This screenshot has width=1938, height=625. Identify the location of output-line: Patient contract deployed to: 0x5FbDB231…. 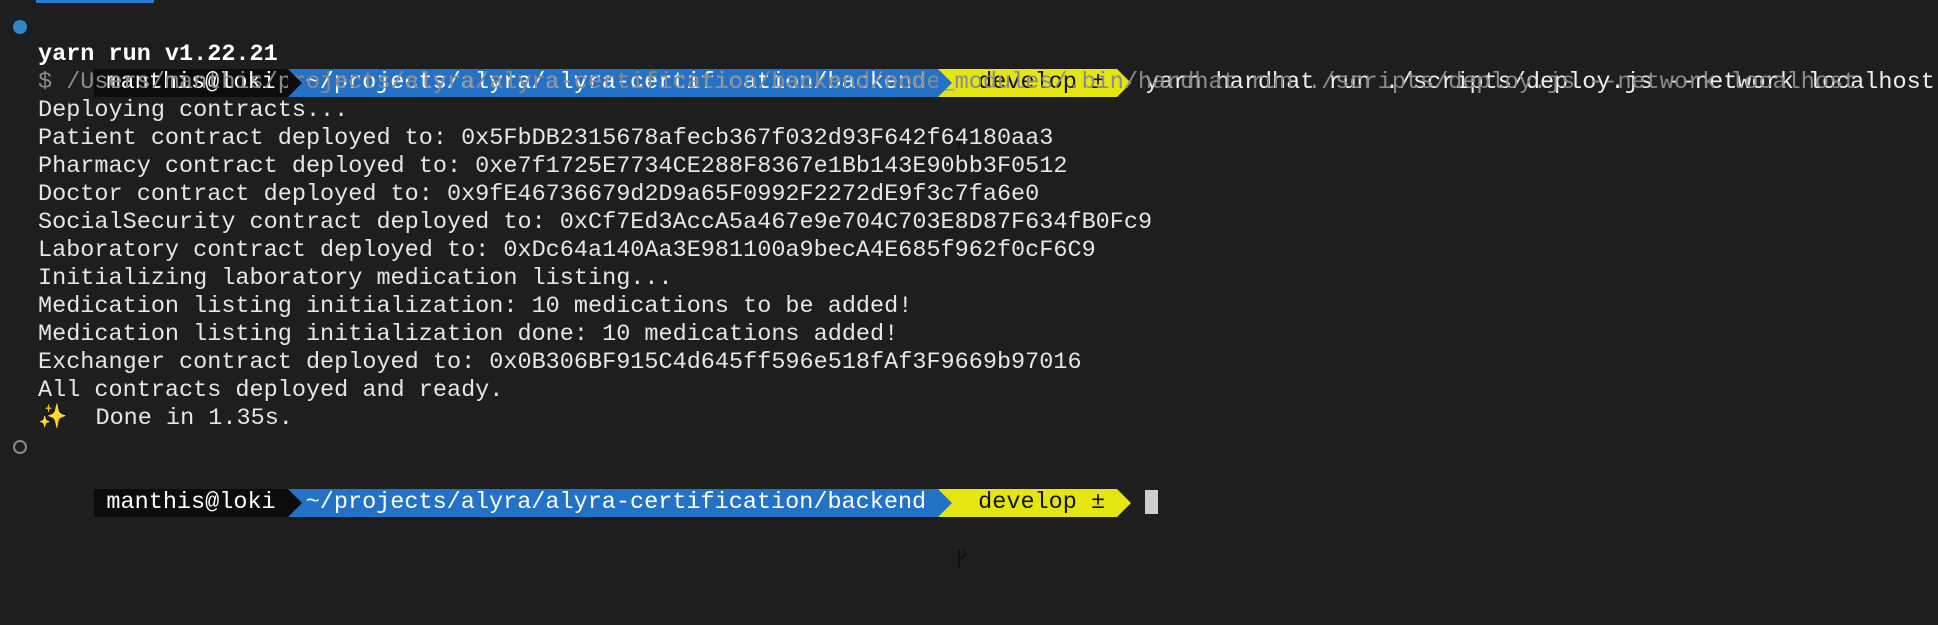
(546, 138).